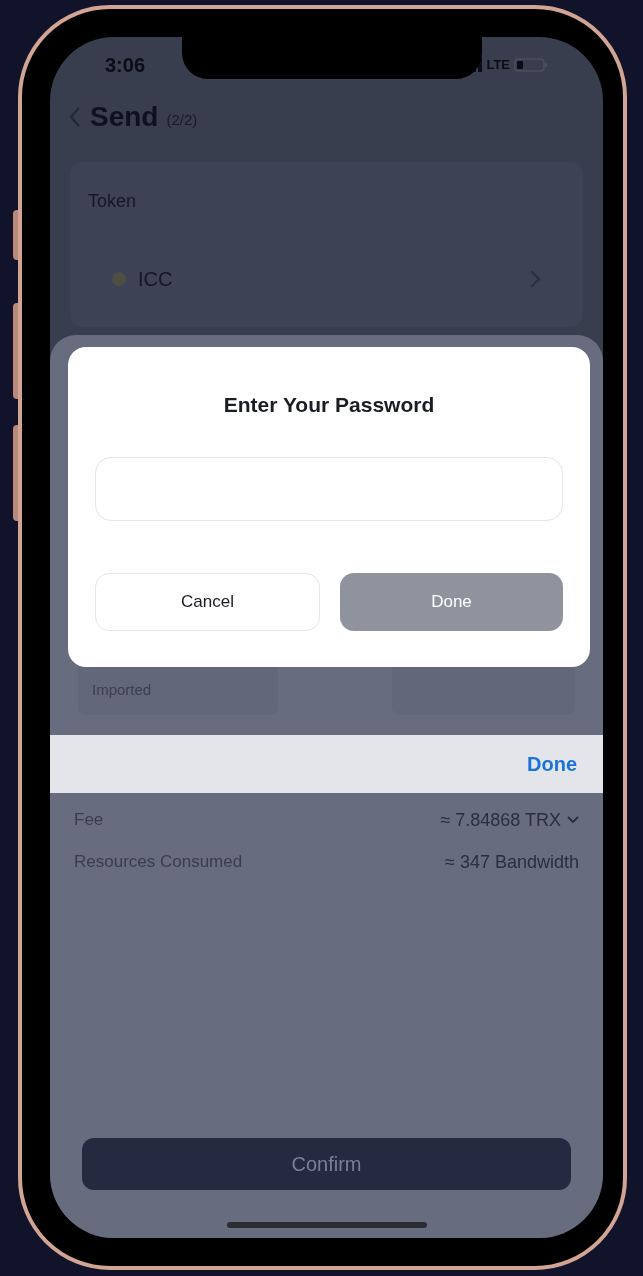 Image resolution: width=643 pixels, height=1276 pixels. What do you see at coordinates (207, 601) in the screenshot?
I see `cancel-button: Cancel` at bounding box center [207, 601].